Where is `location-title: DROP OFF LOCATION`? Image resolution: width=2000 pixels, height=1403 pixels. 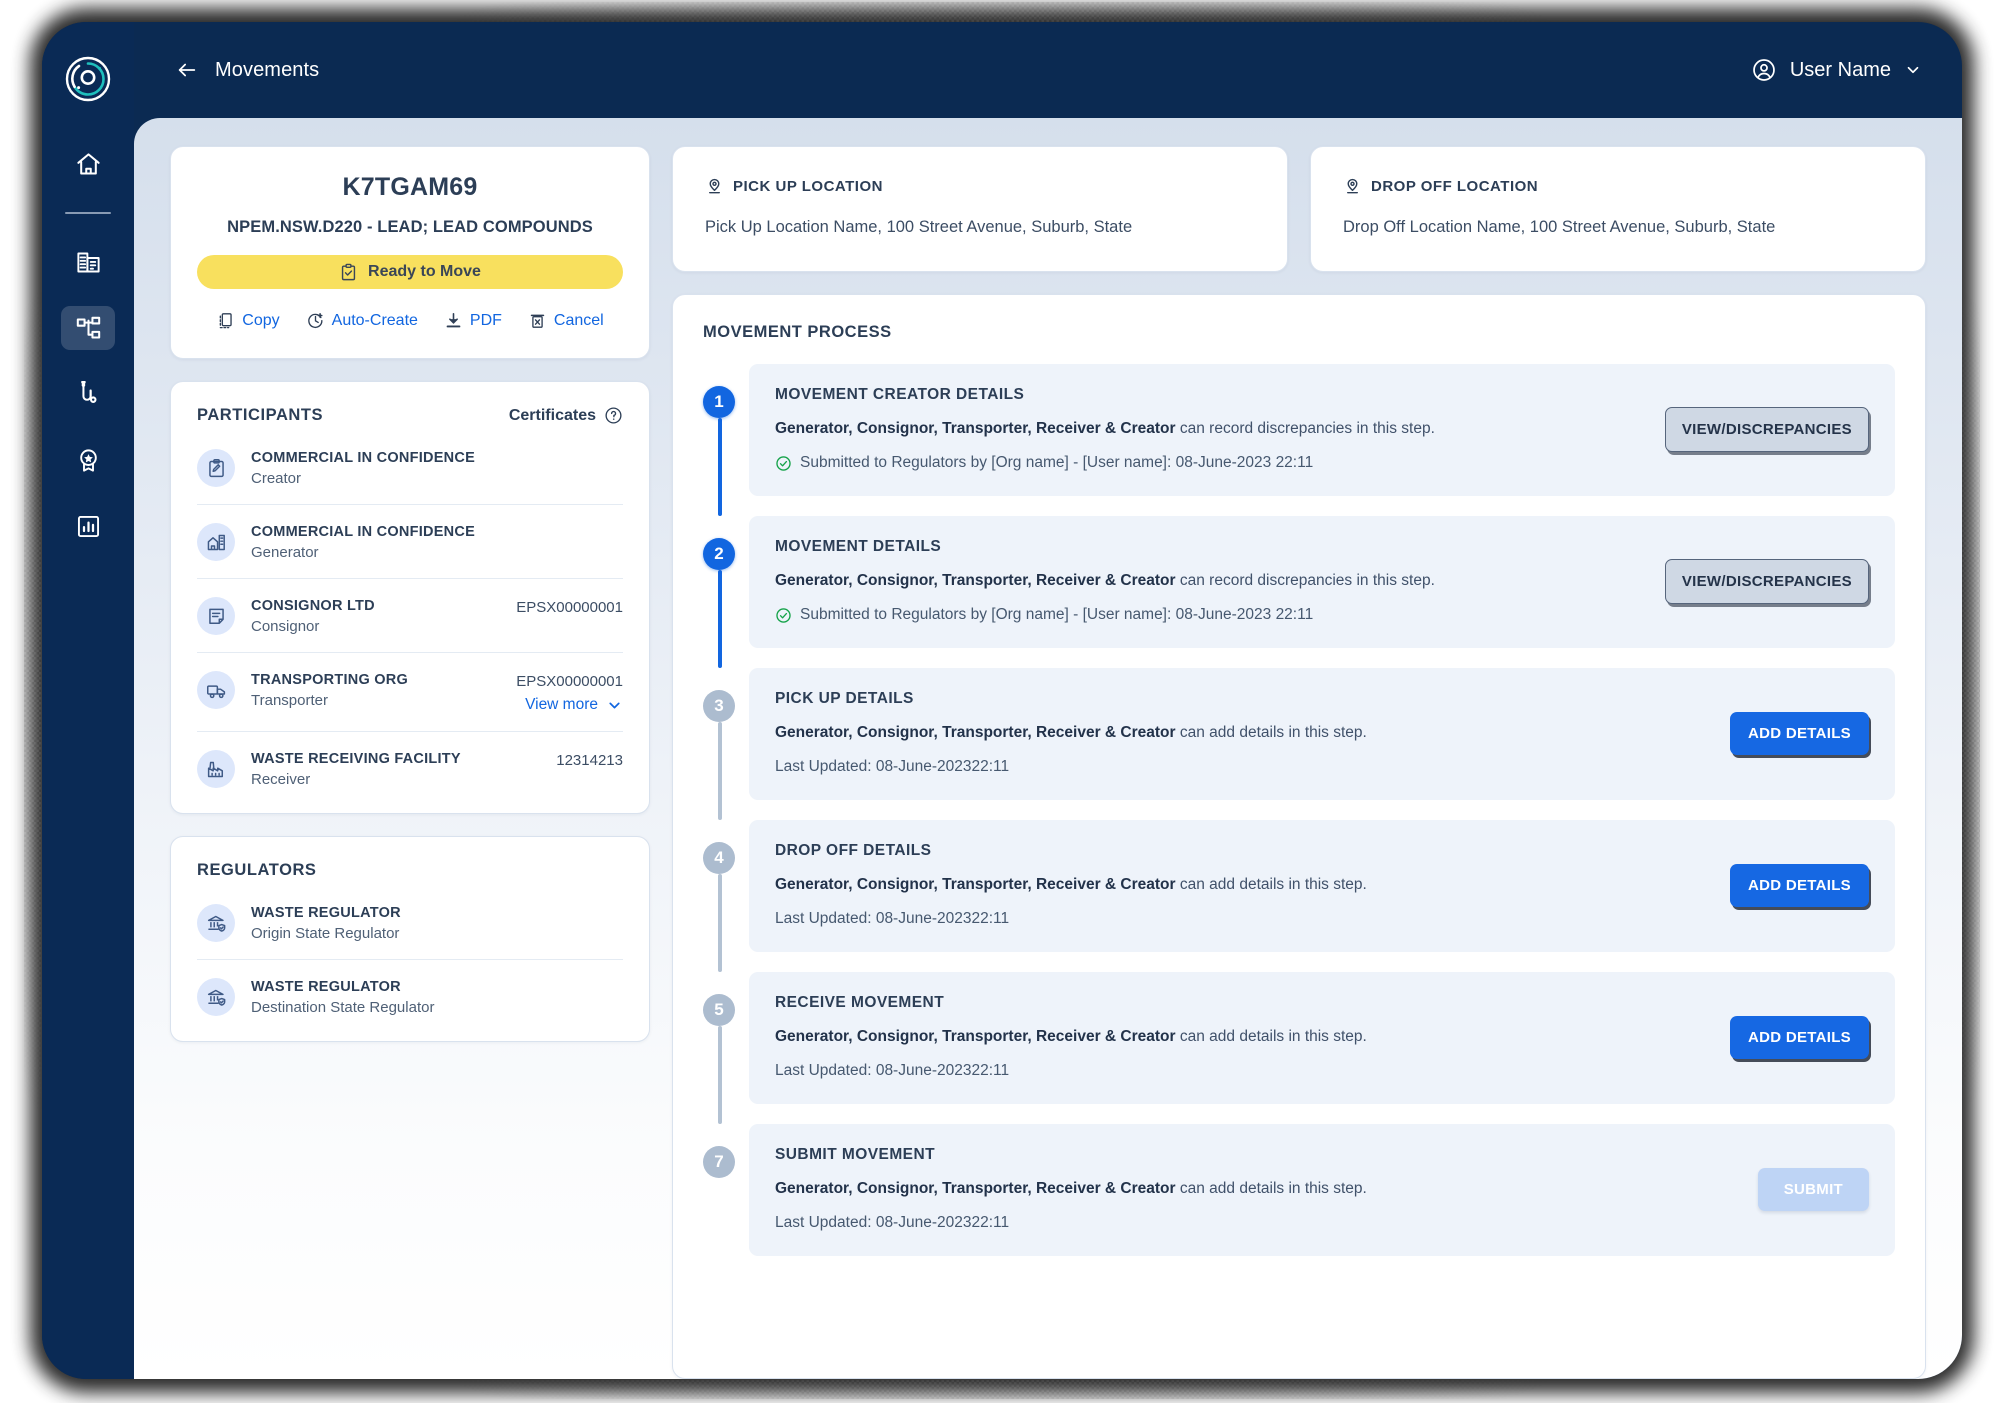 location-title: DROP OFF LOCATION is located at coordinates (1455, 186).